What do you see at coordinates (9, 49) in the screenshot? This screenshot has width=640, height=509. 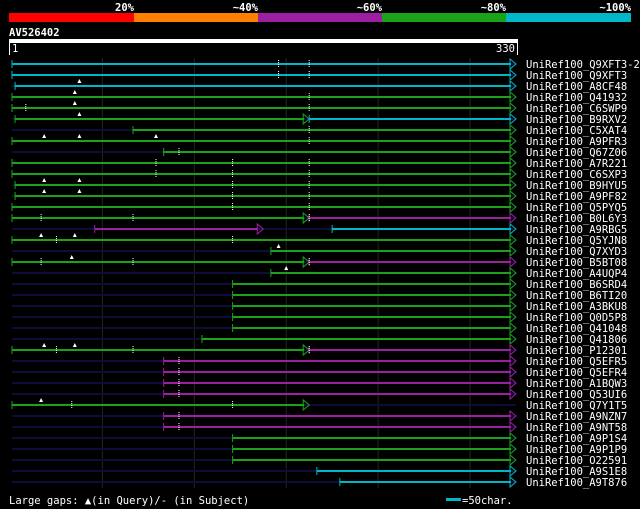 I see `query-axis-left-tick` at bounding box center [9, 49].